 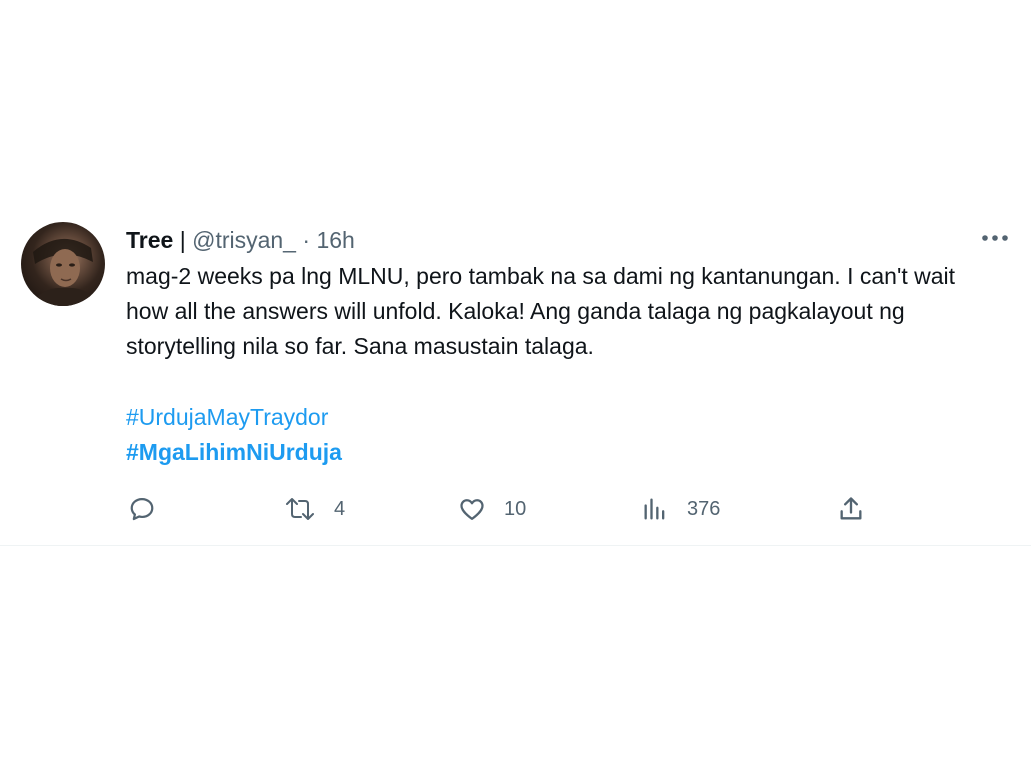 What do you see at coordinates (234, 452) in the screenshot?
I see `hashtag-link: #MgaLihimNiUrduja` at bounding box center [234, 452].